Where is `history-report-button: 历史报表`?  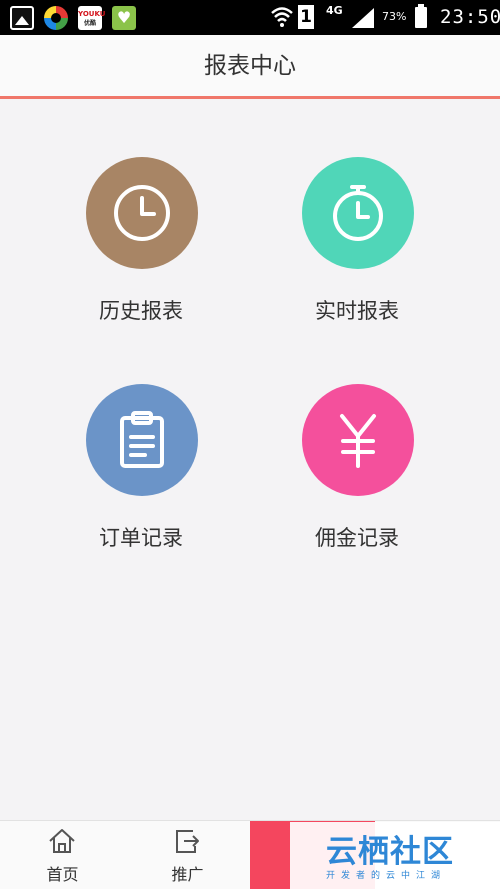 history-report-button: 历史报表 is located at coordinates (141, 257).